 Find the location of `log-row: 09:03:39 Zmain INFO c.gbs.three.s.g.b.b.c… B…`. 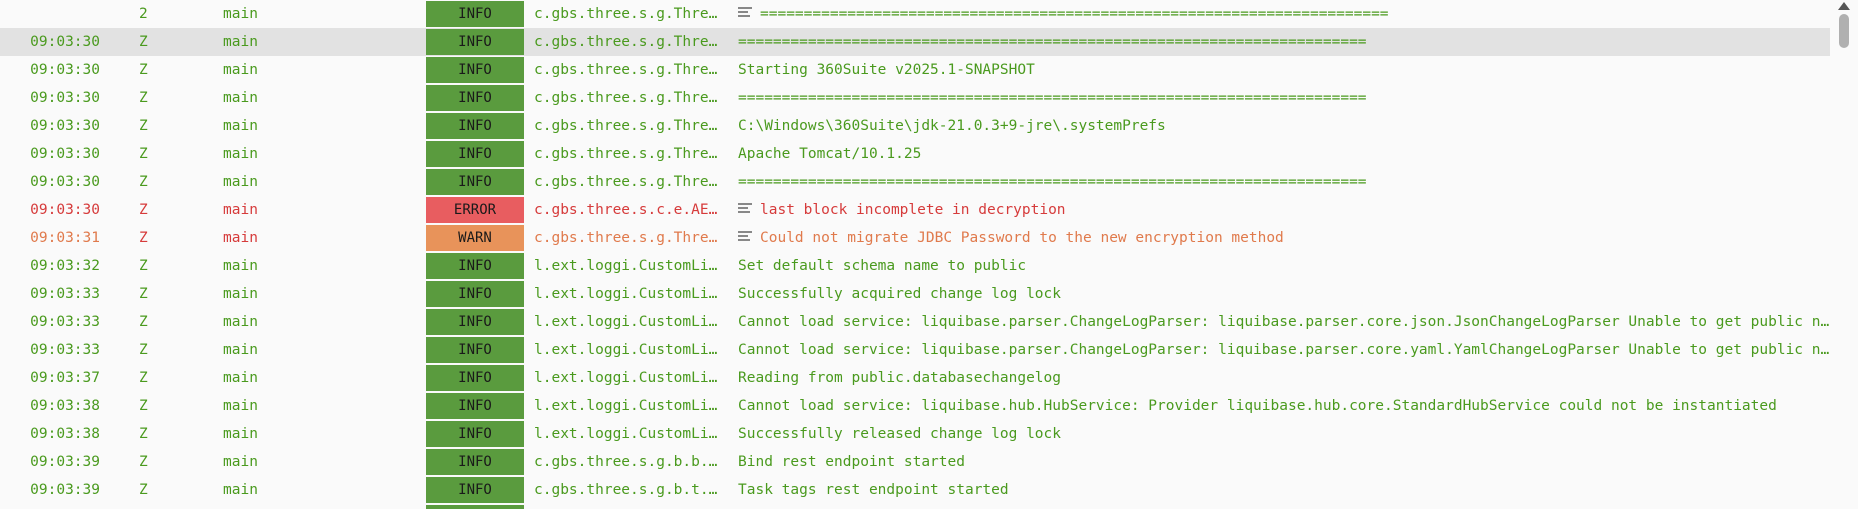

log-row: 09:03:39 Zmain INFO c.gbs.three.s.g.b.b.c… B… is located at coordinates (915, 462).